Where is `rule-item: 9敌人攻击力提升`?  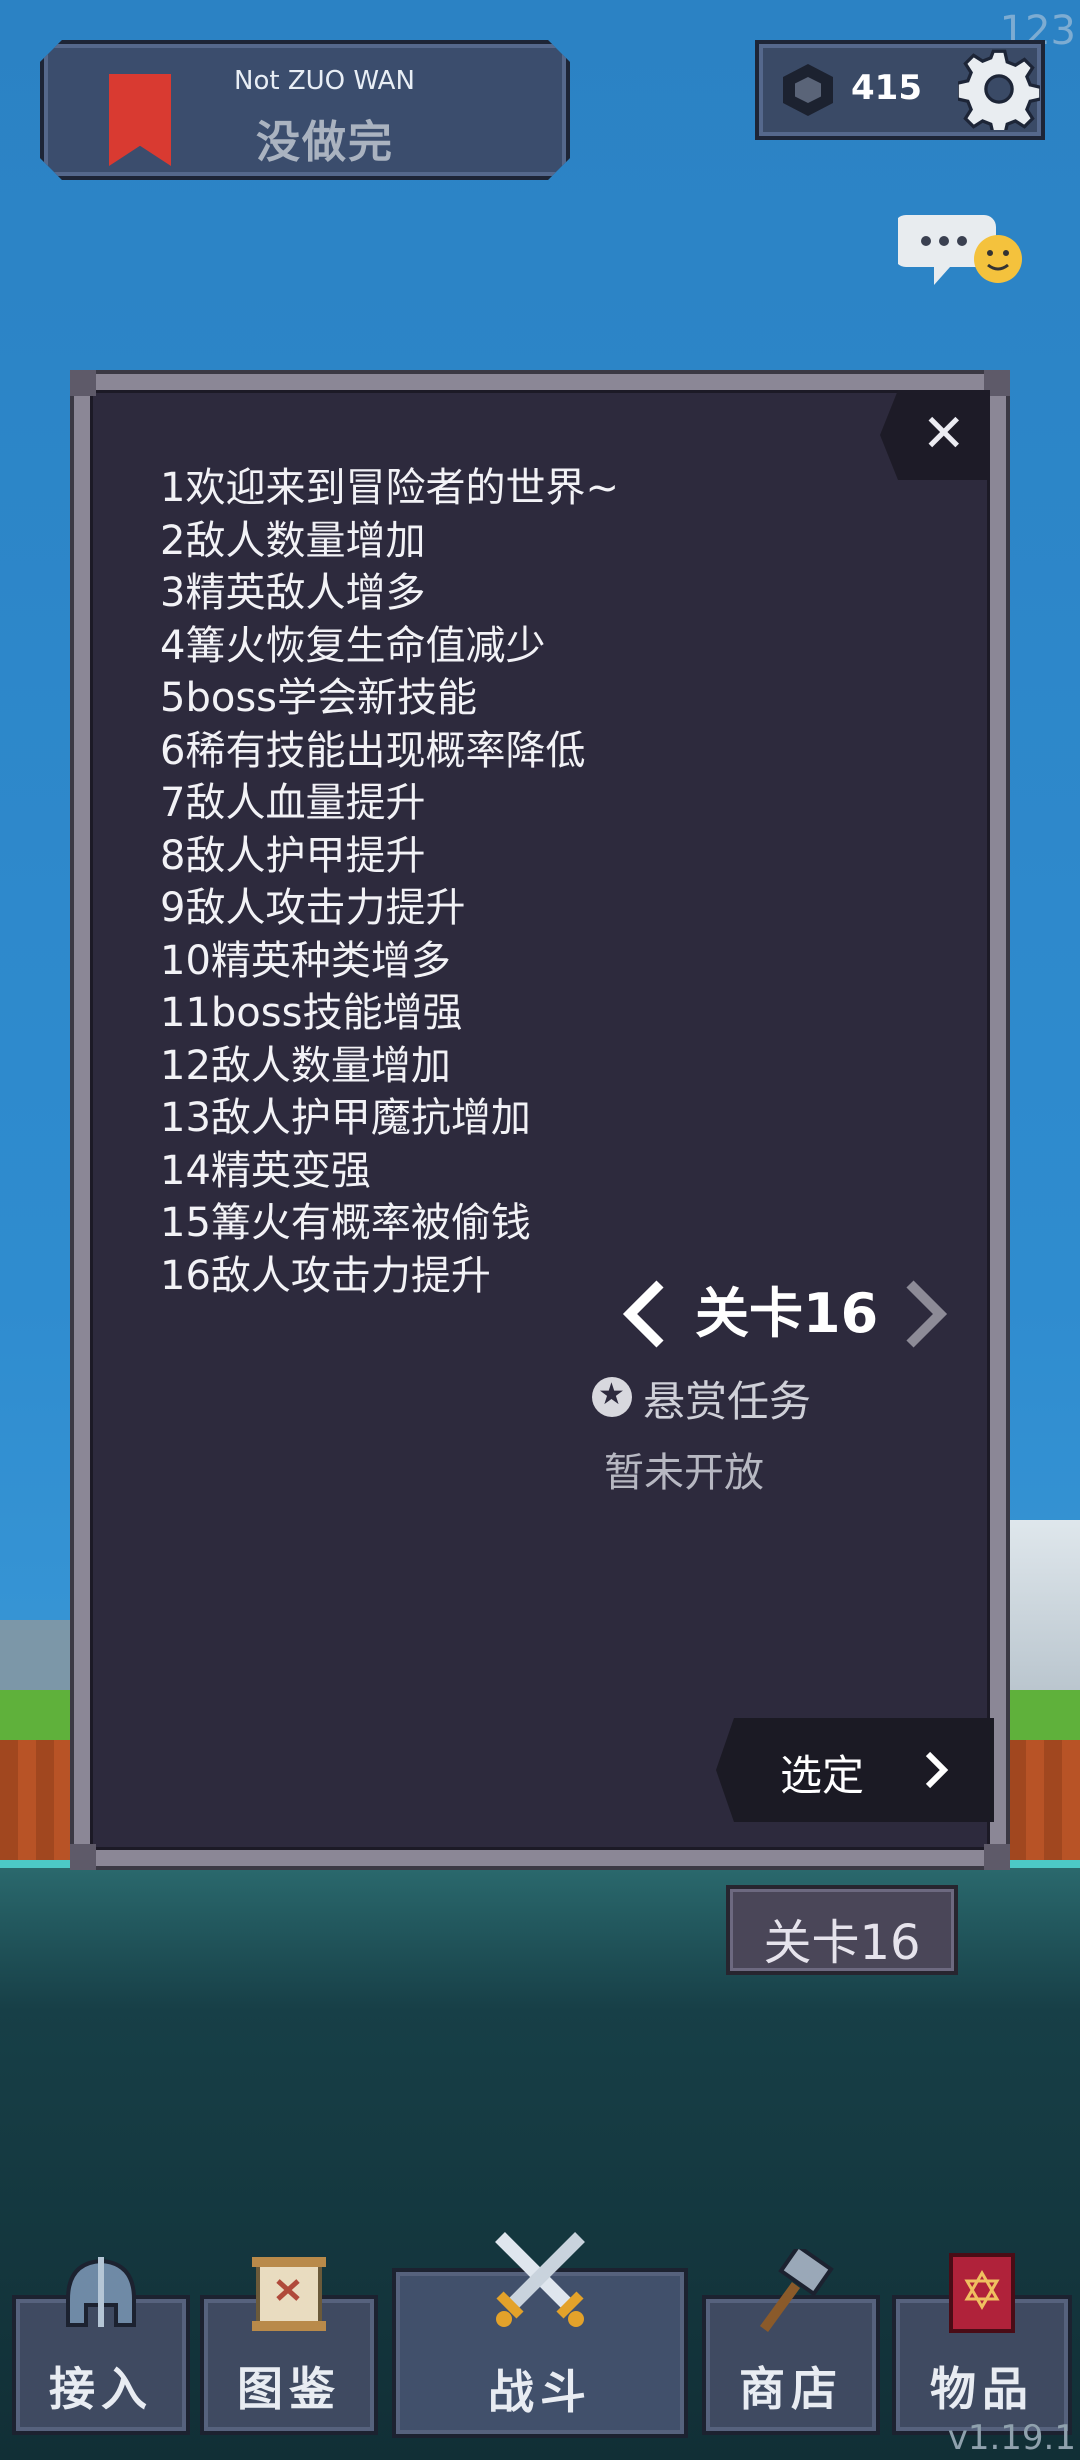 rule-item: 9敌人攻击力提升 is located at coordinates (313, 908).